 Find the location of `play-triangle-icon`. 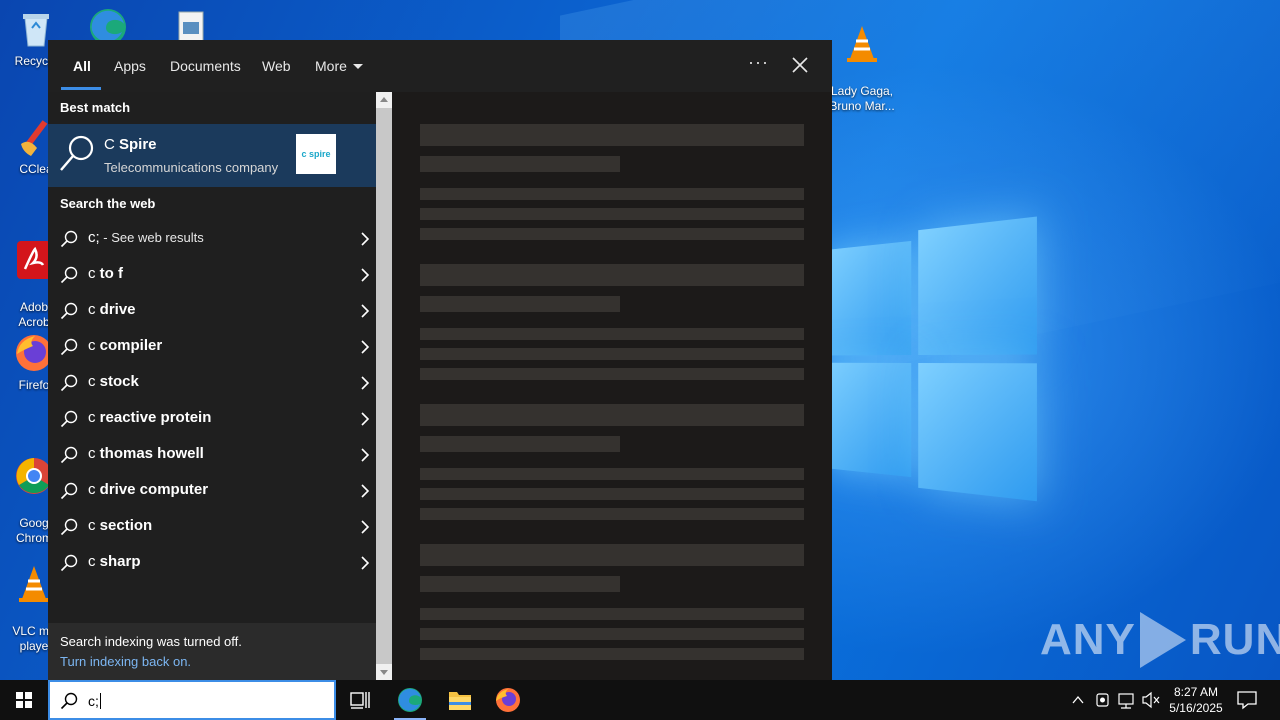

play-triangle-icon is located at coordinates (1162, 640).